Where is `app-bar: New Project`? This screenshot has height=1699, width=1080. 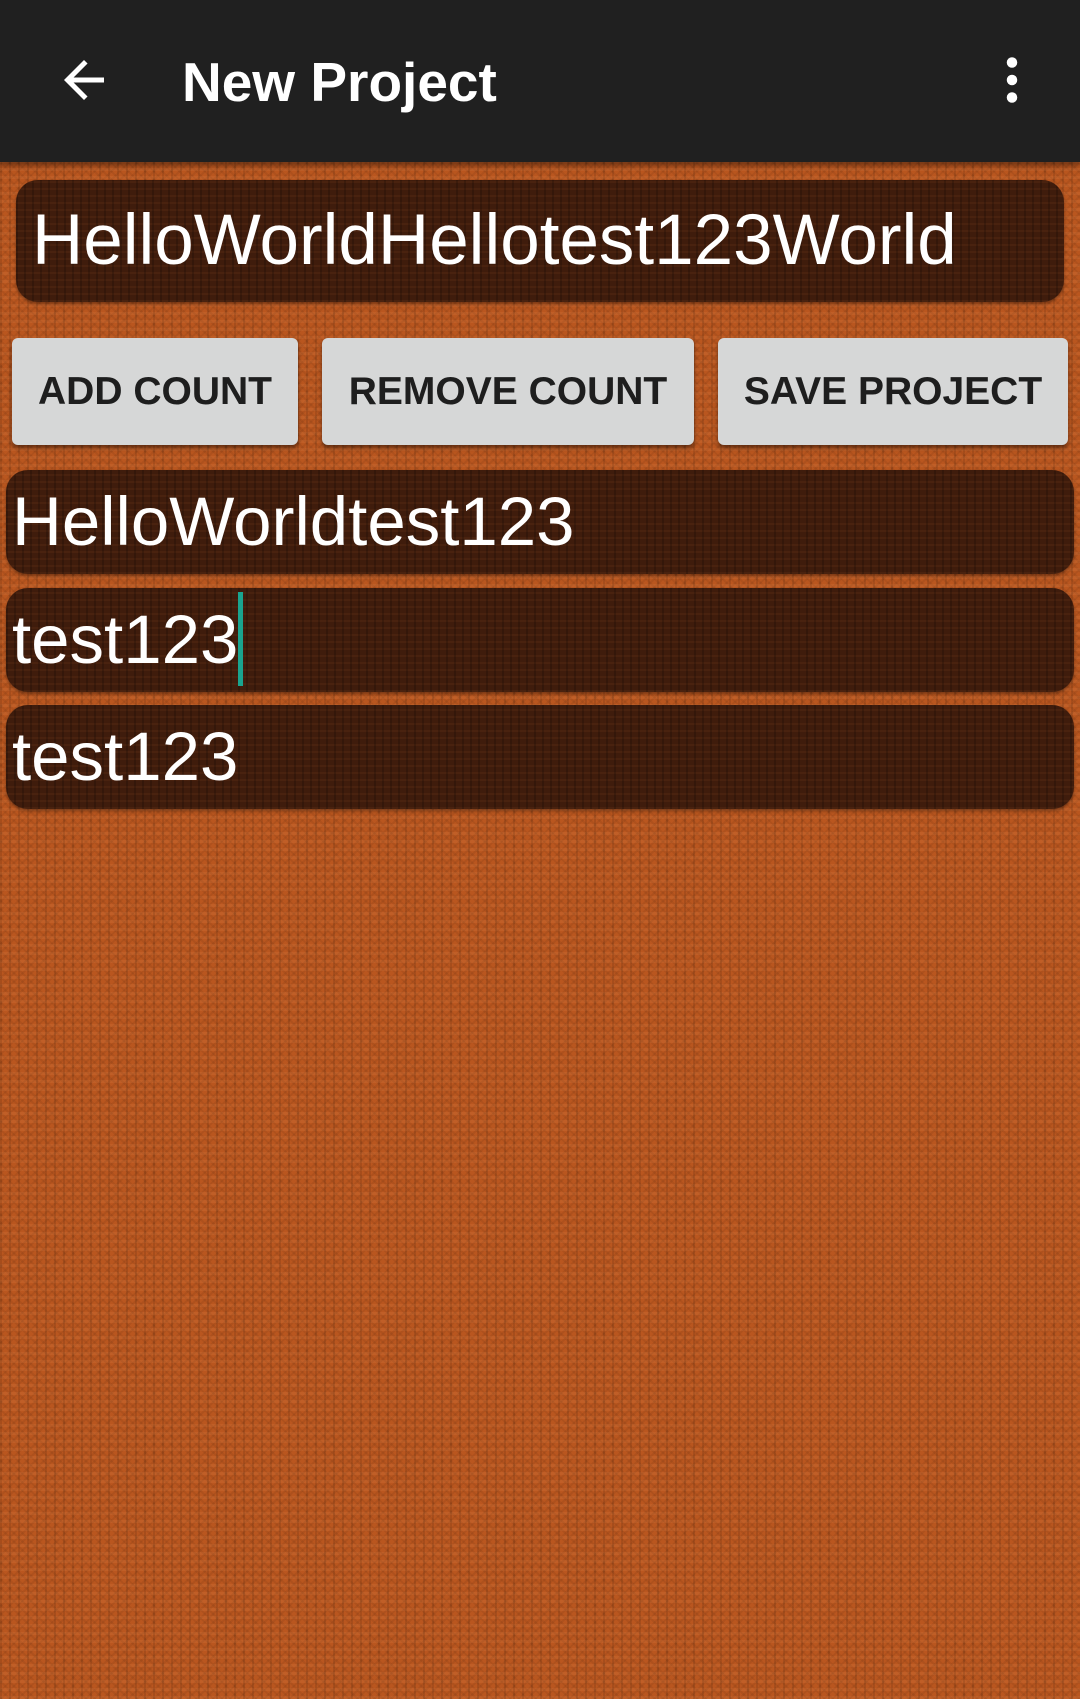
app-bar: New Project is located at coordinates (540, 81).